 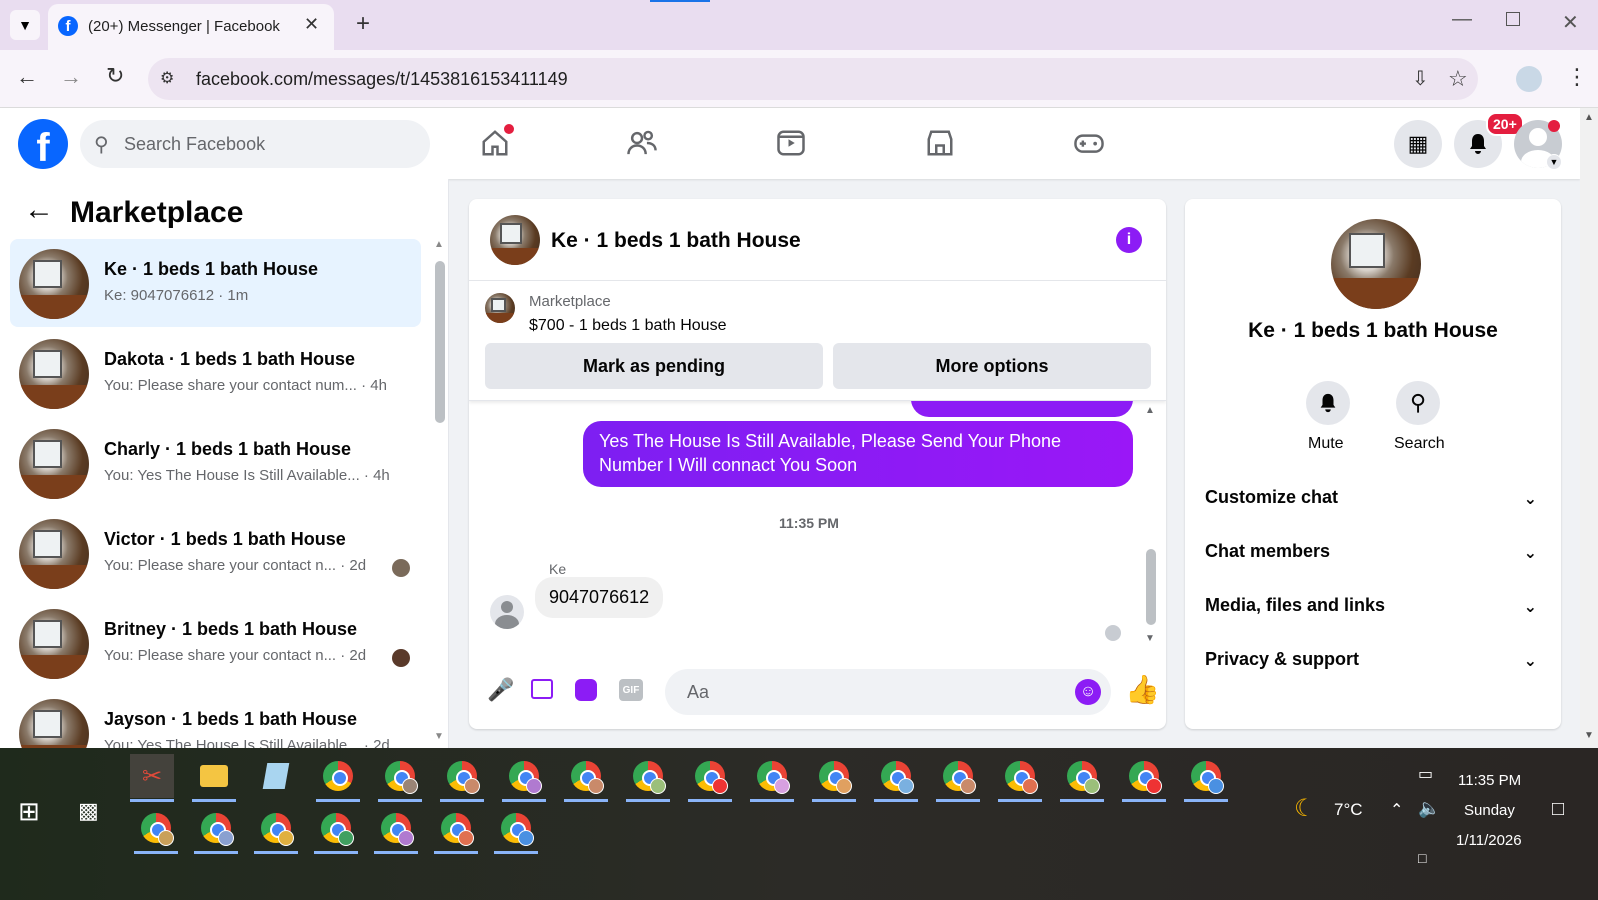 I want to click on weather-temp: 7°C, so click(x=1348, y=810).